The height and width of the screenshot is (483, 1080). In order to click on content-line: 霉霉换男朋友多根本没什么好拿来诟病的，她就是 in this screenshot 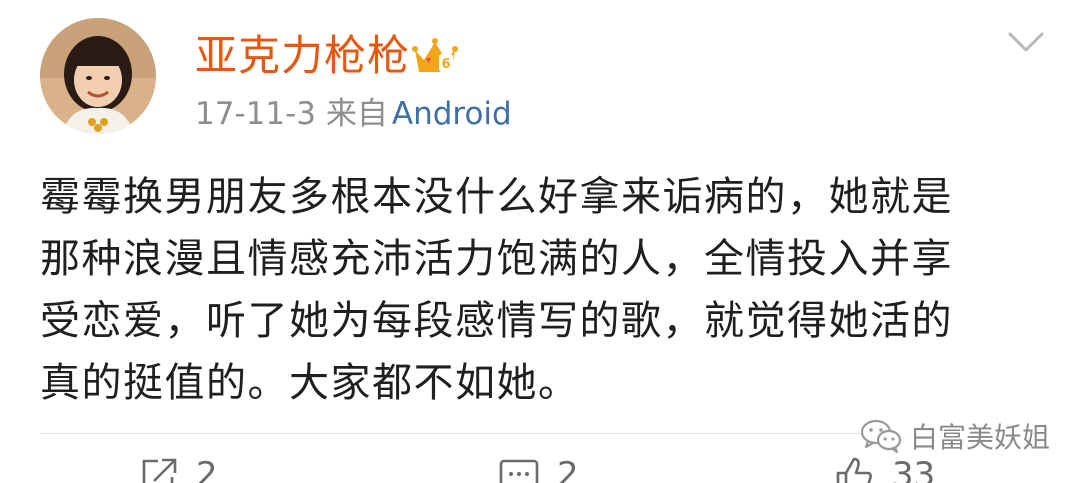, I will do `click(496, 197)`.